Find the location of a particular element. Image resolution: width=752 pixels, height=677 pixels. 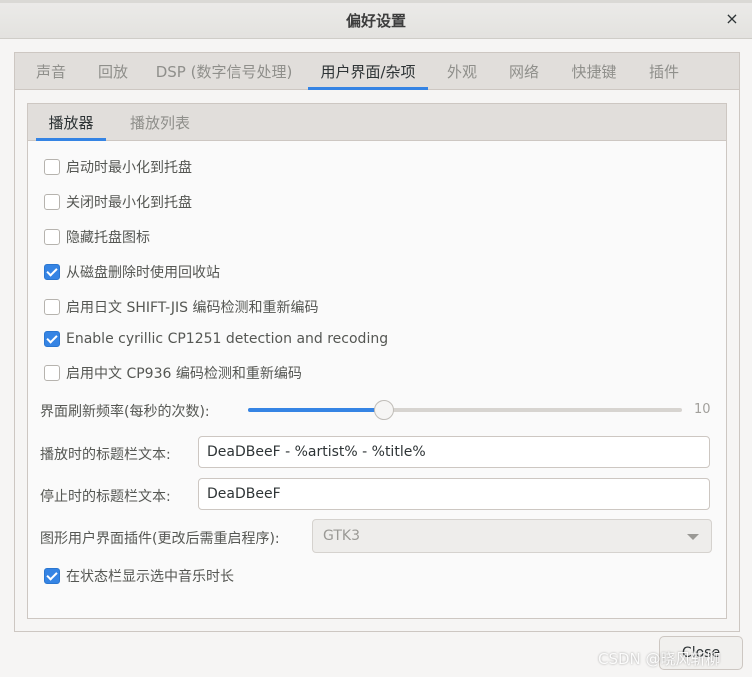

window-title: 偏好设置 is located at coordinates (375, 21).